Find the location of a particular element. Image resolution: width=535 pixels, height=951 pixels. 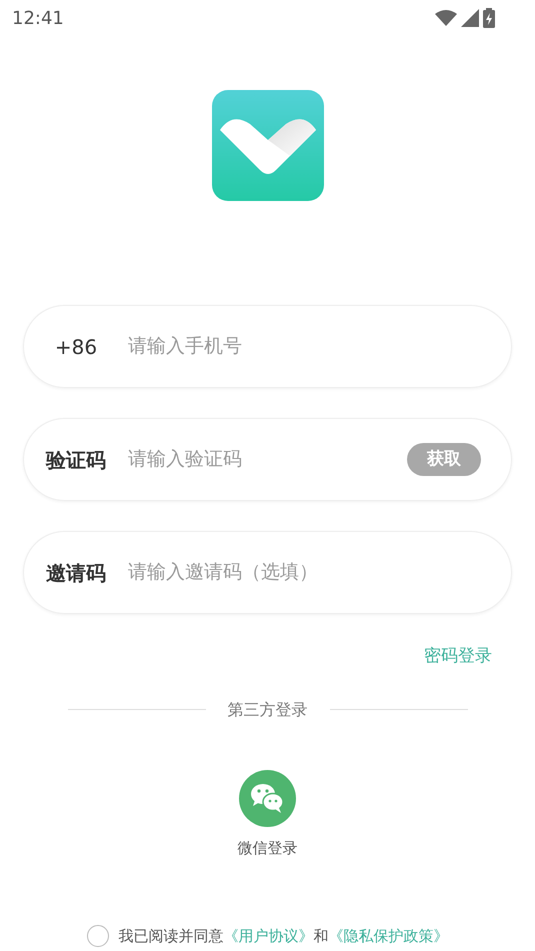

app-logo-icon is located at coordinates (268, 145).